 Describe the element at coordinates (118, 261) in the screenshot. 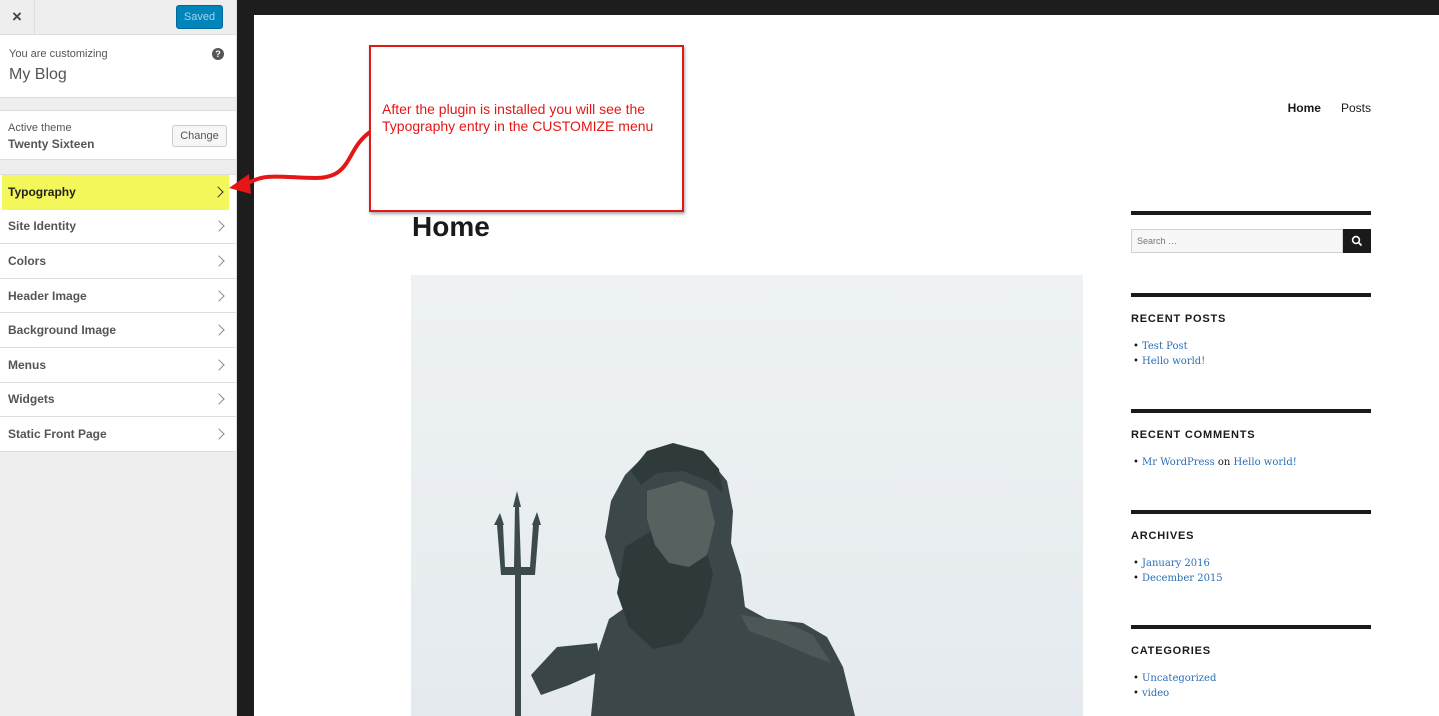

I see `panel-colors: Colors` at that location.